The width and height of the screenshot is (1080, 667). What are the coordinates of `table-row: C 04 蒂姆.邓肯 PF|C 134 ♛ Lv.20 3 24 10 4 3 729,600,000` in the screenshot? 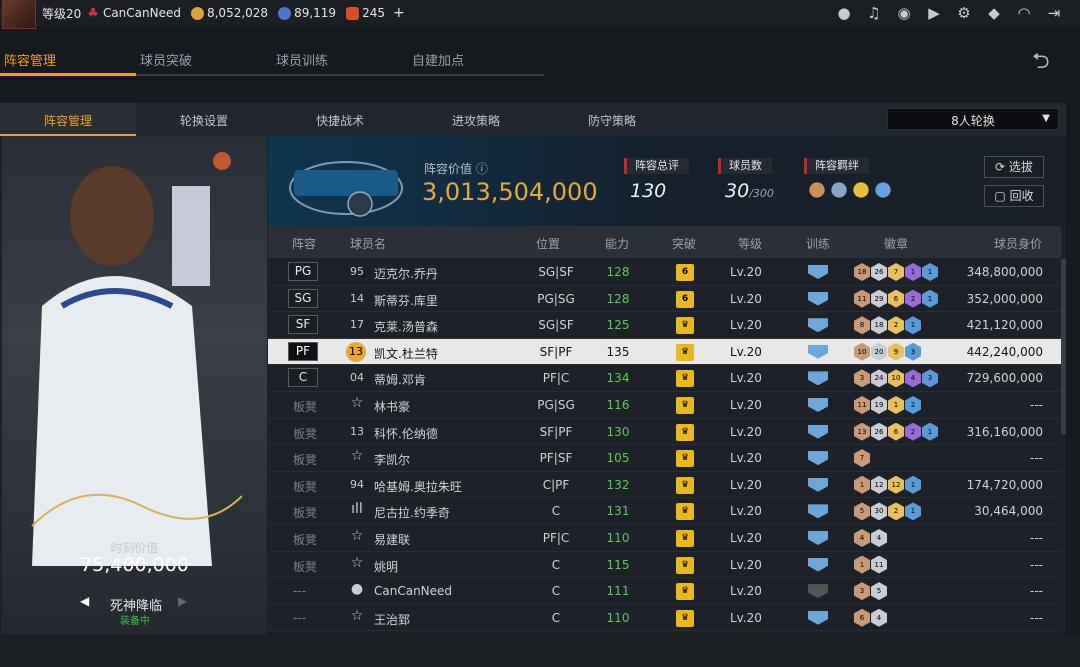 It's located at (664, 378).